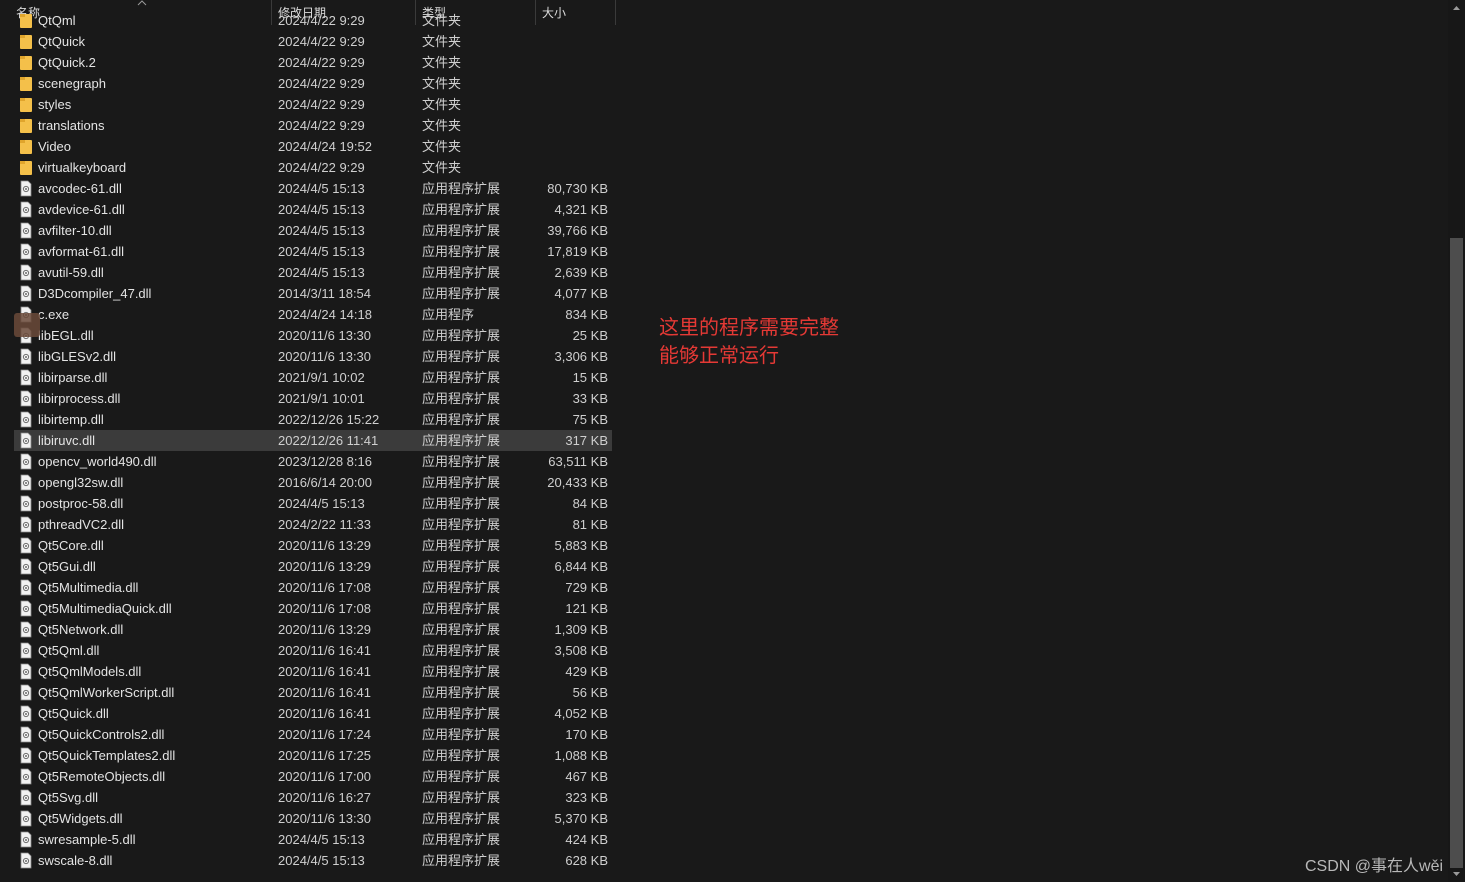 The image size is (1465, 882). I want to click on file-name: avdevice-61.dll, so click(81, 209).